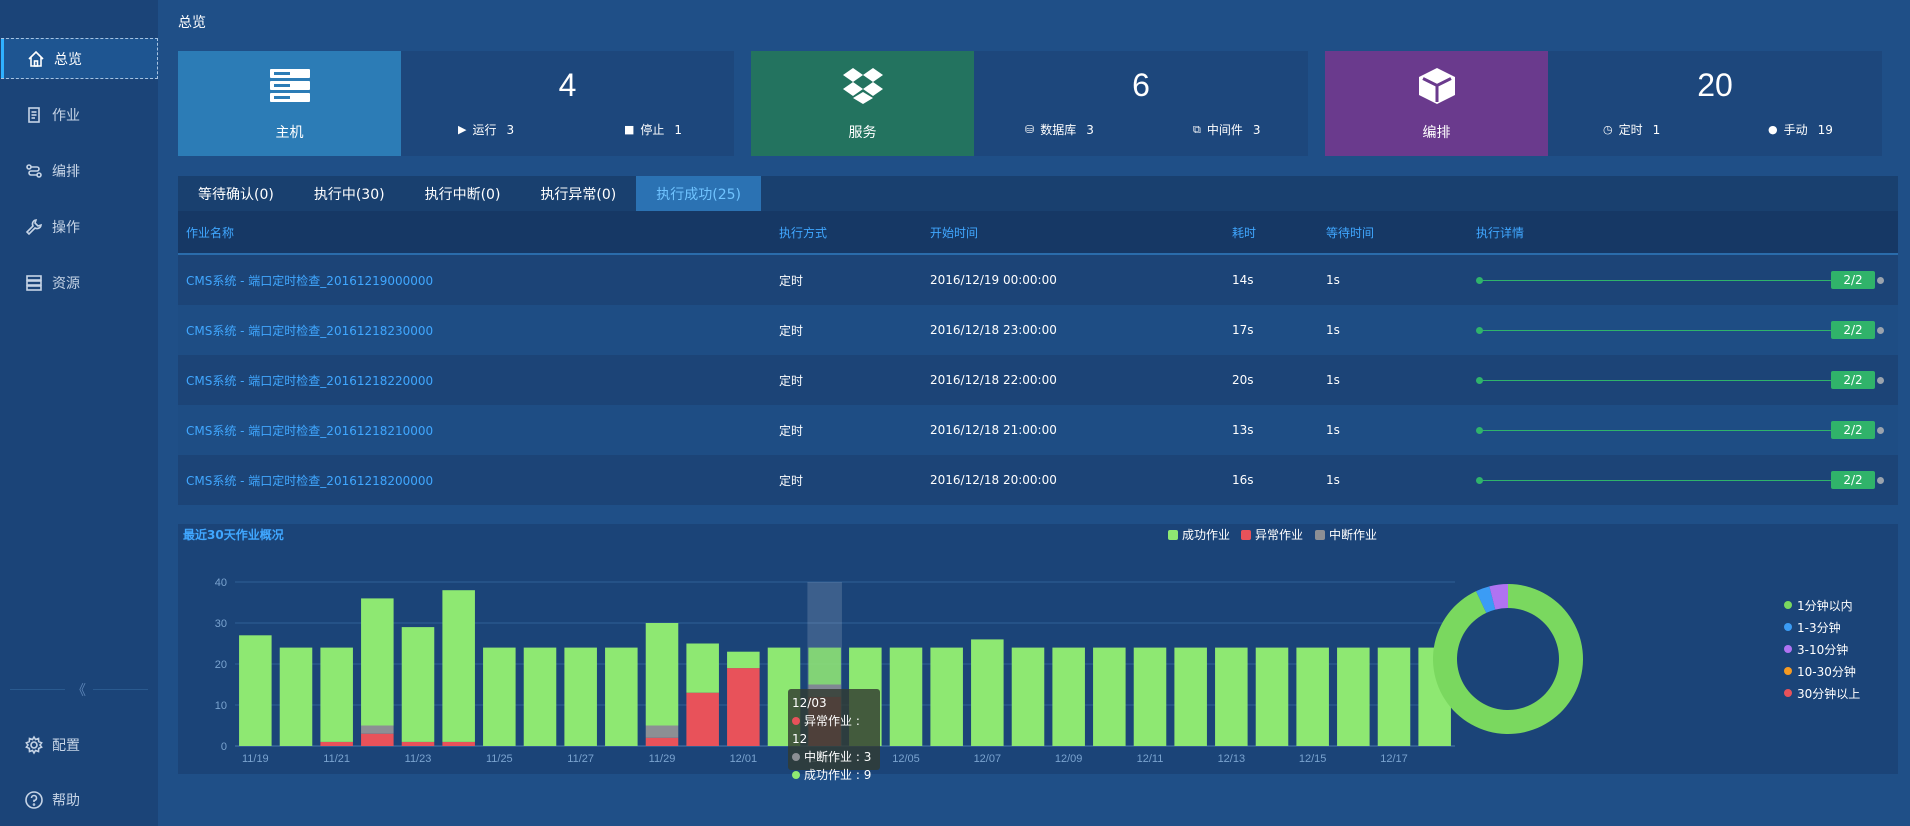  Describe the element at coordinates (289, 103) in the screenshot. I see `host-tile: 主机` at that location.